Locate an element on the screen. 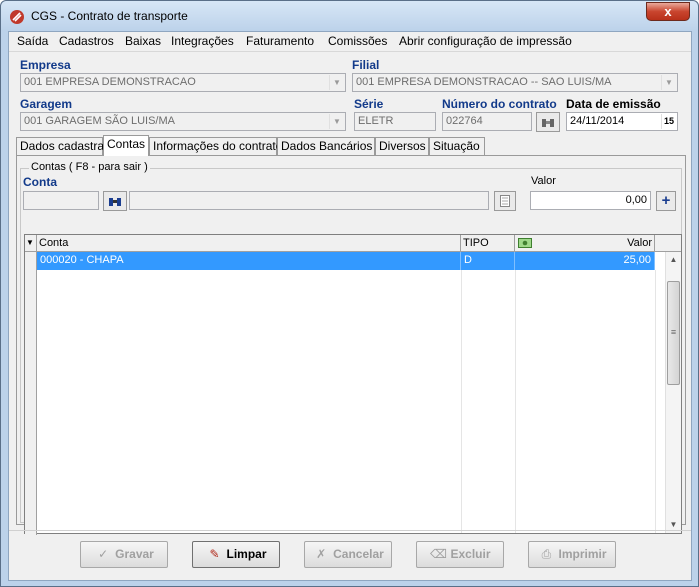  search-conta-button is located at coordinates (115, 201).